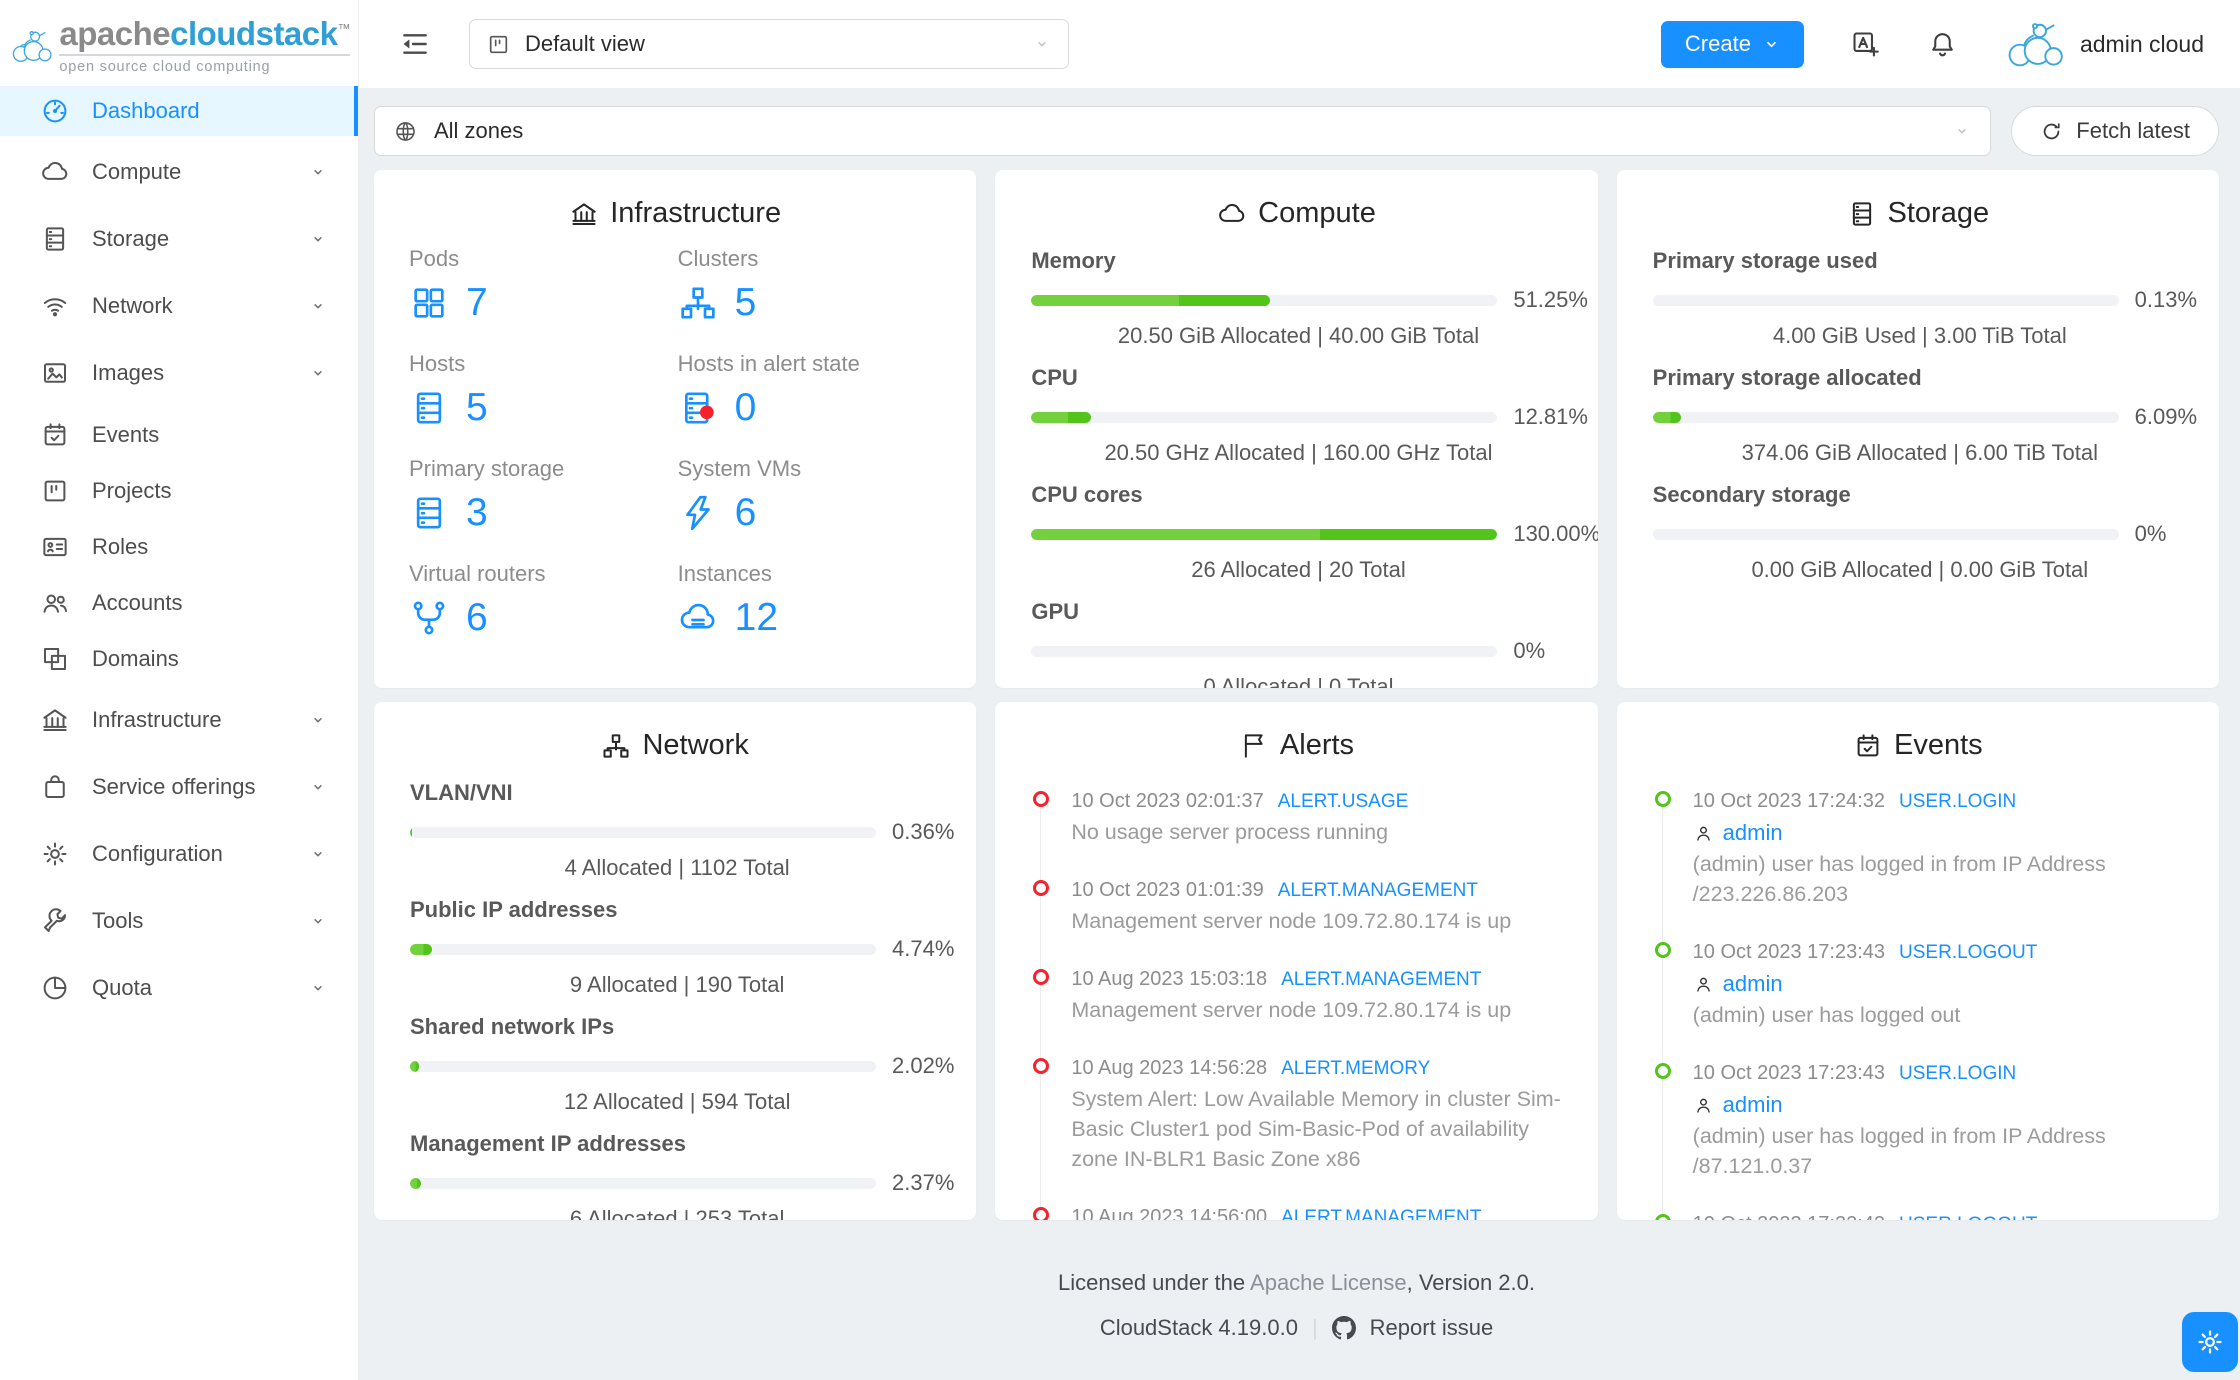  What do you see at coordinates (1732, 44) in the screenshot?
I see `create-button: Create` at bounding box center [1732, 44].